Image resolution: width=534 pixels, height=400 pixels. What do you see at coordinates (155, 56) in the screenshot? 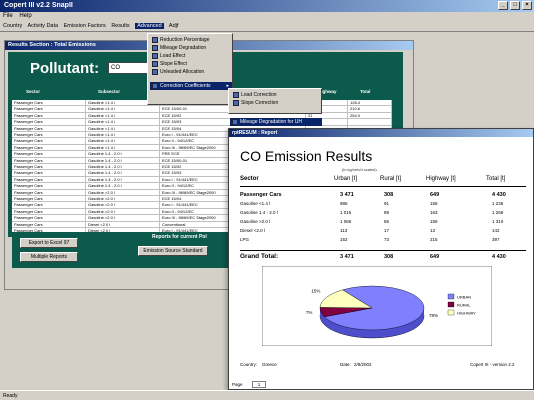
I see `load-icon` at bounding box center [155, 56].